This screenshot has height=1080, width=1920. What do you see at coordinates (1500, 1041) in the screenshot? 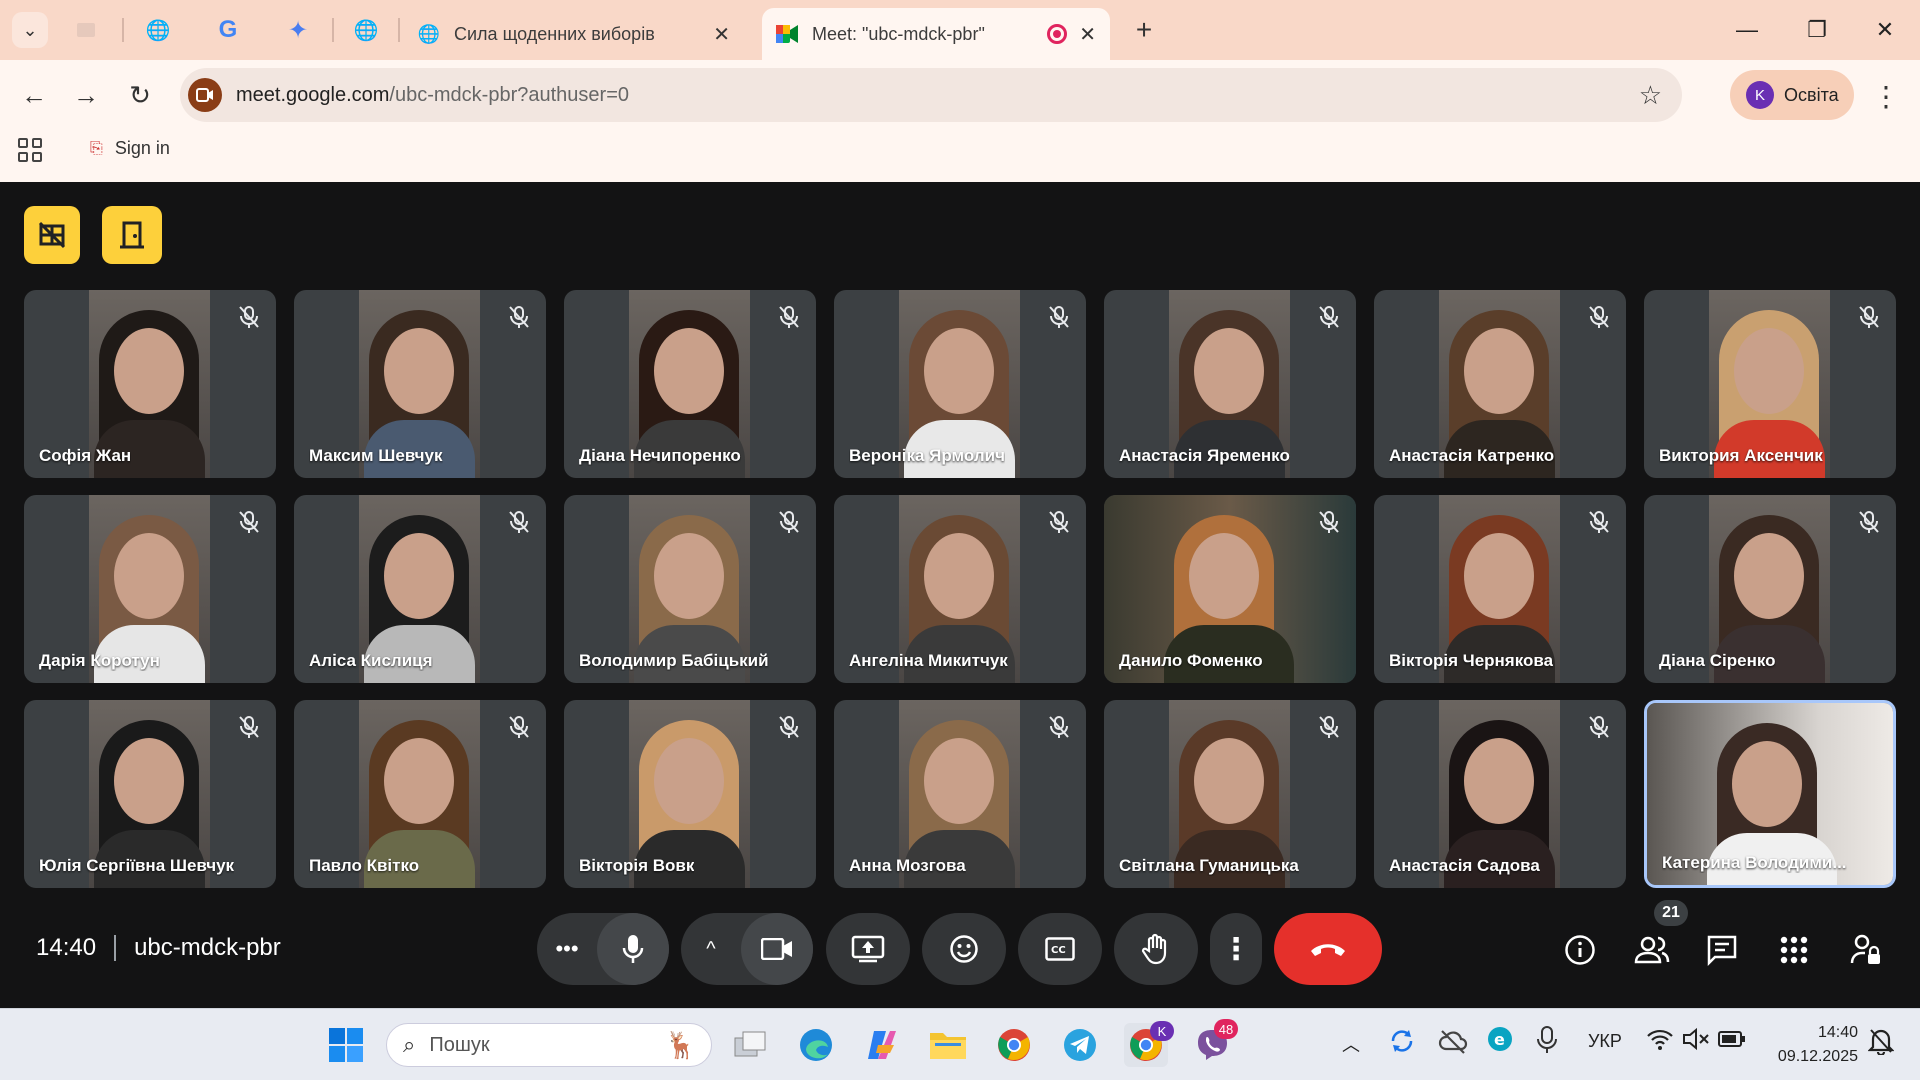
I see `app-e-tray-icon: e` at bounding box center [1500, 1041].